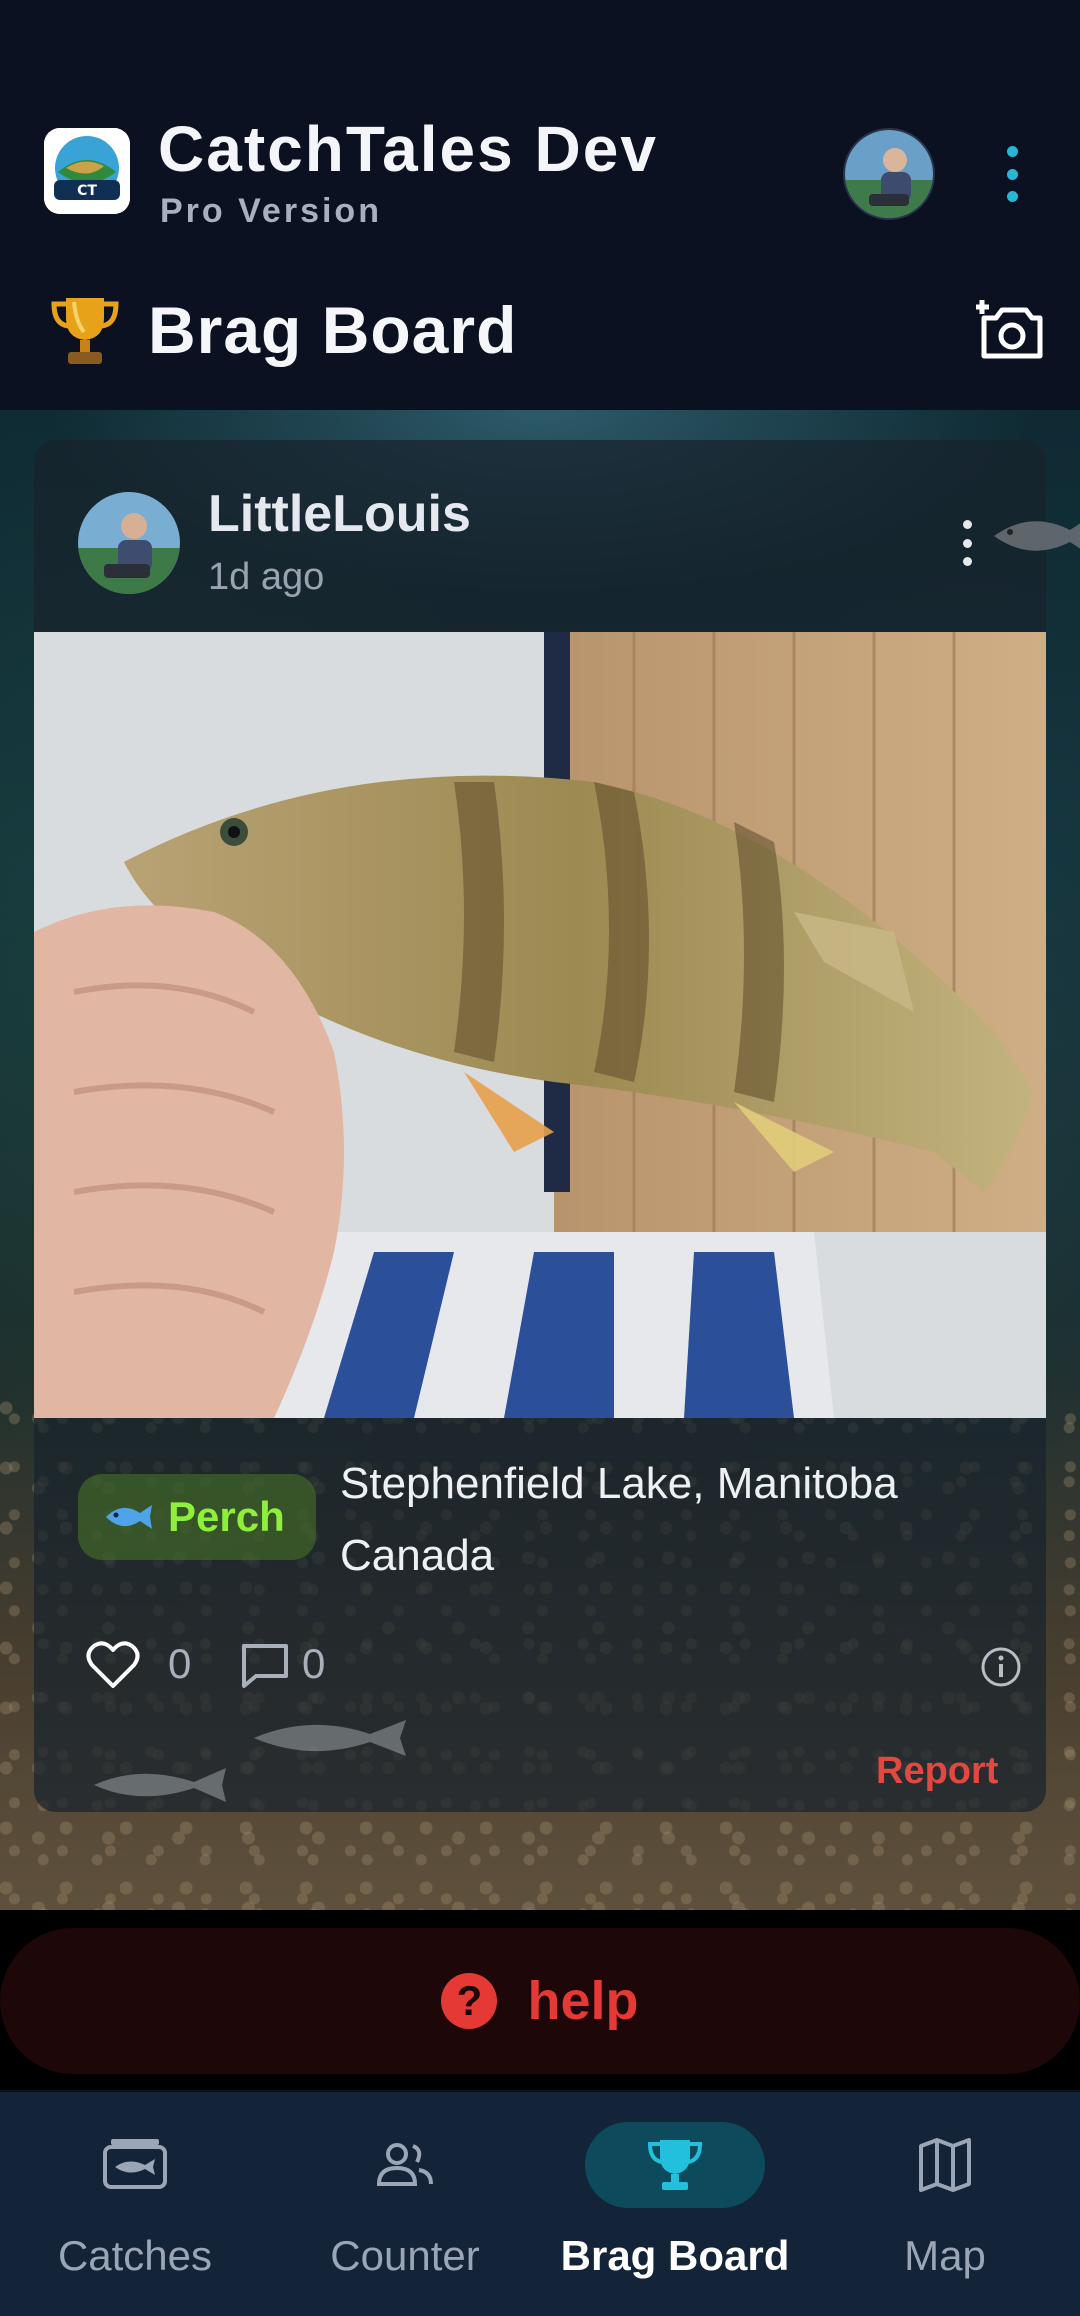 The image size is (1080, 2316). Describe the element at coordinates (135, 2255) in the screenshot. I see `nav-catches-label: Catches` at that location.